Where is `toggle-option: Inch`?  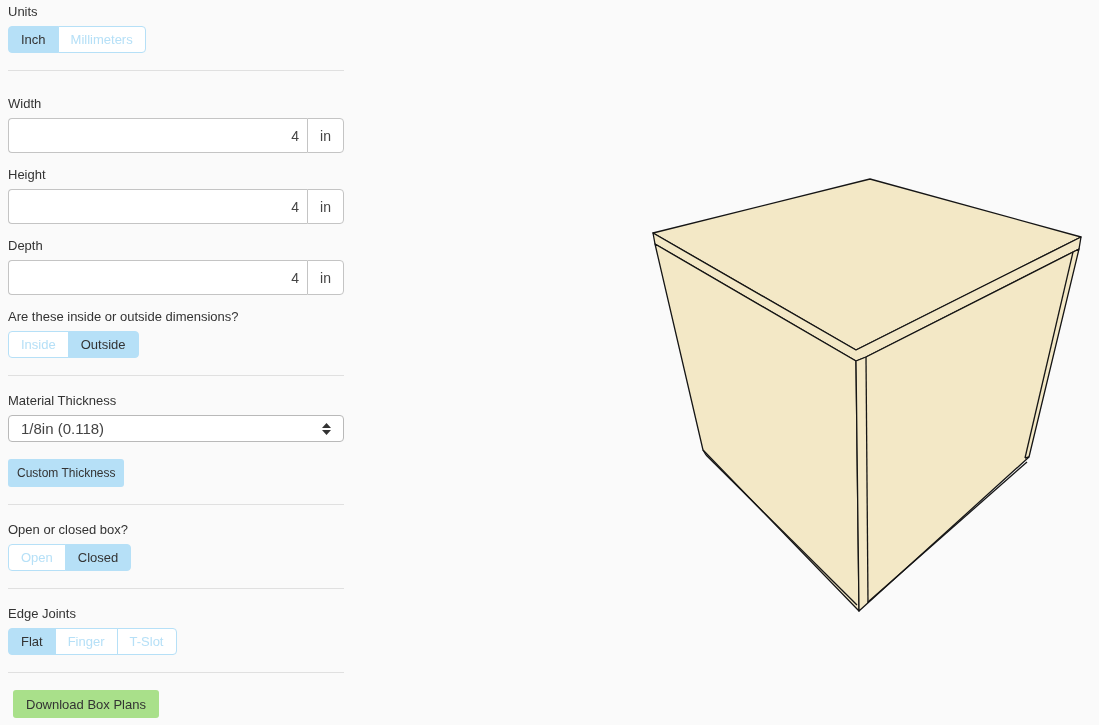
toggle-option: Inch is located at coordinates (33, 39).